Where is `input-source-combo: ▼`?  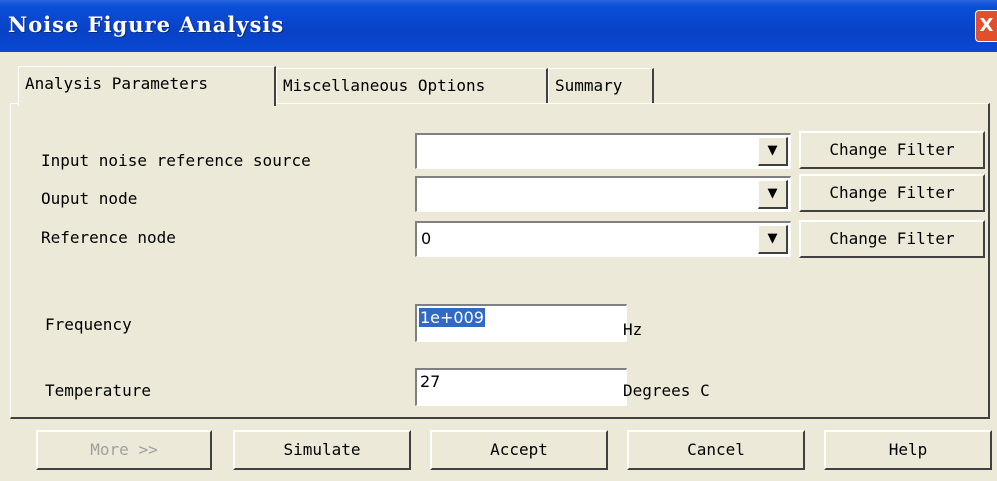 input-source-combo: ▼ is located at coordinates (603, 151).